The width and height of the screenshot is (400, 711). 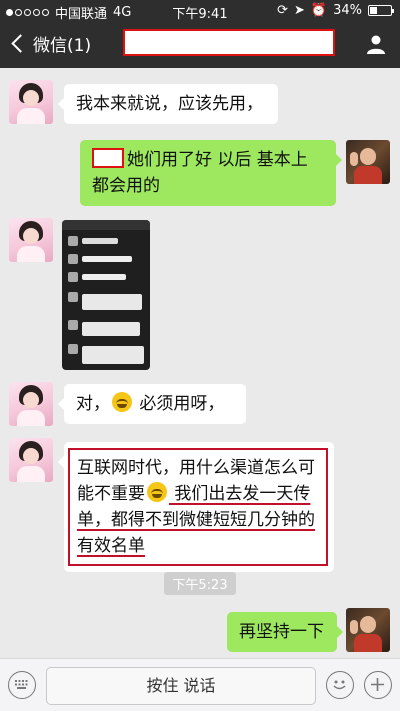 What do you see at coordinates (347, 10) in the screenshot?
I see `battery-percent: 34%` at bounding box center [347, 10].